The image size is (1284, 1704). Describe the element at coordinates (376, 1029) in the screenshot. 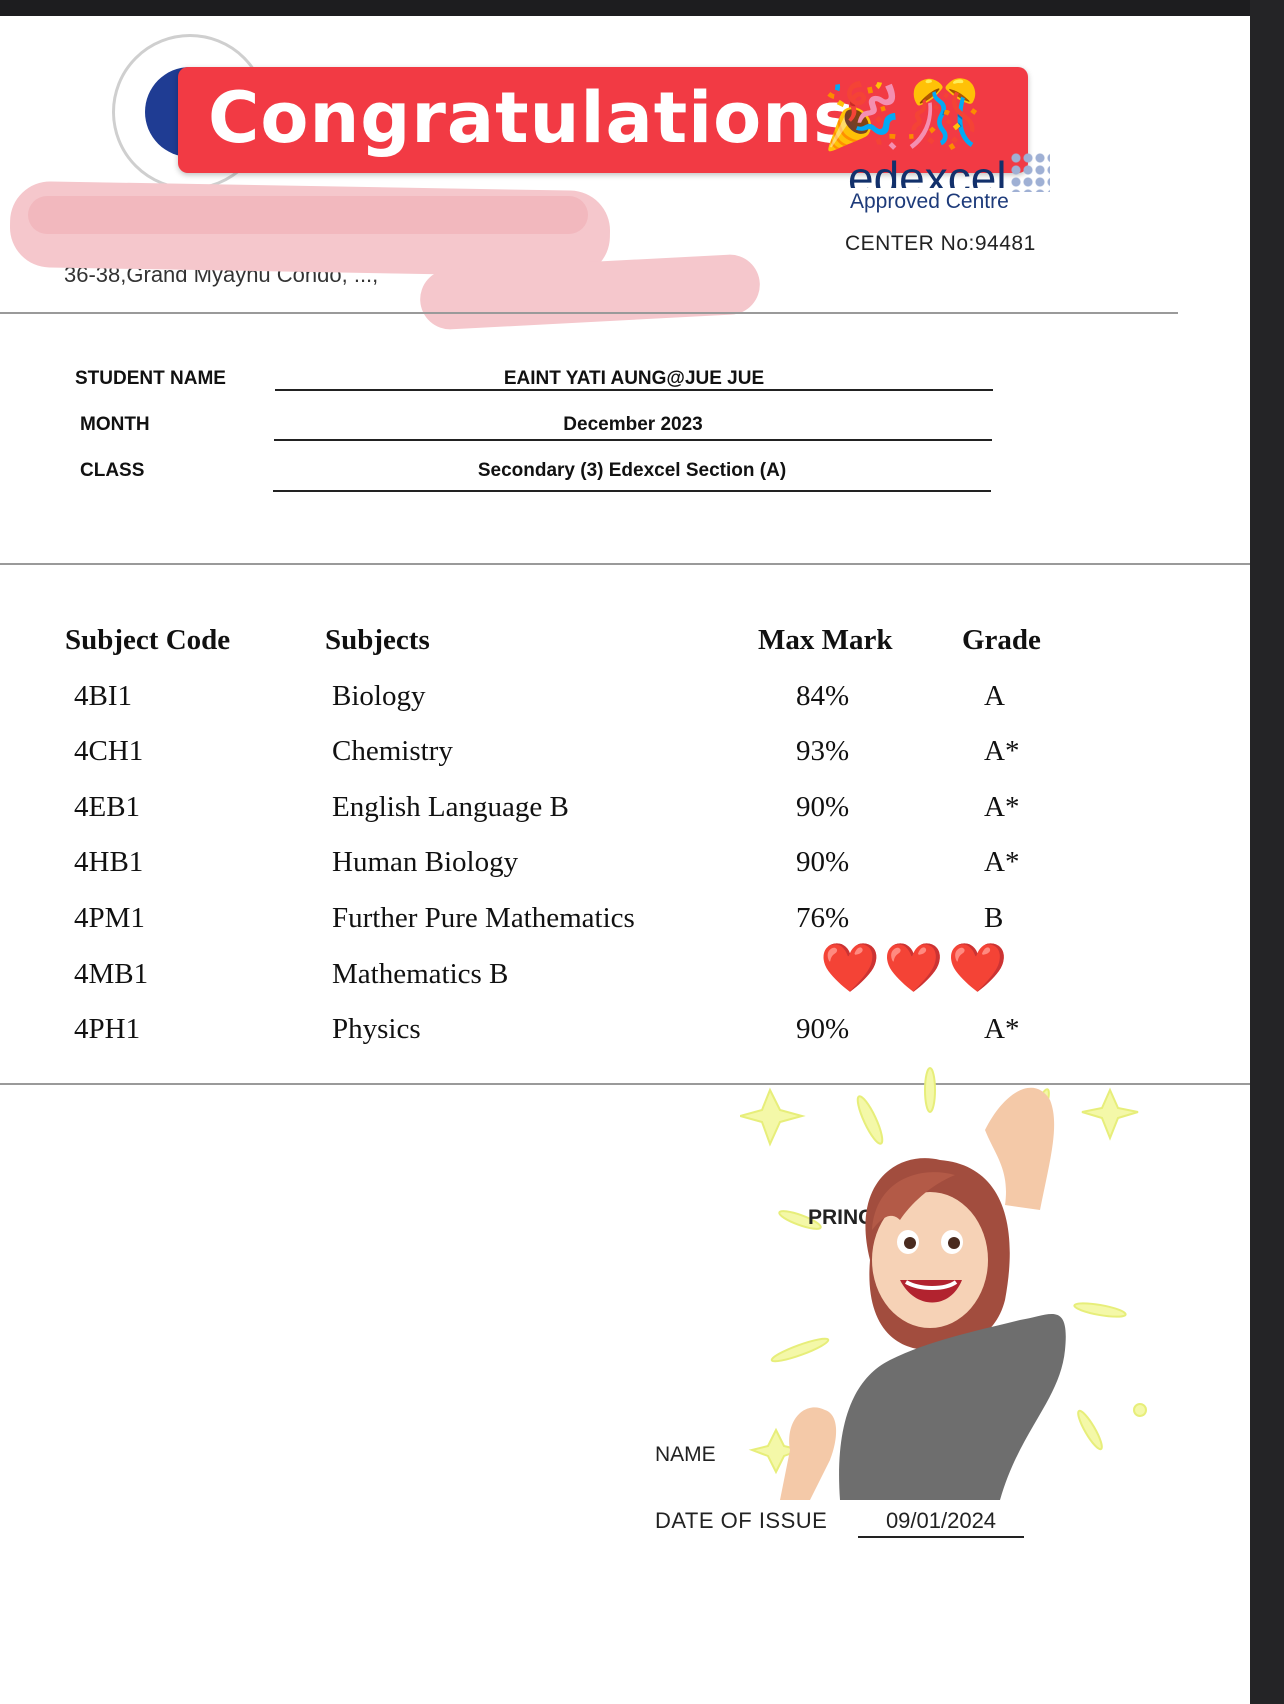

I see `subject-name: Physics` at that location.